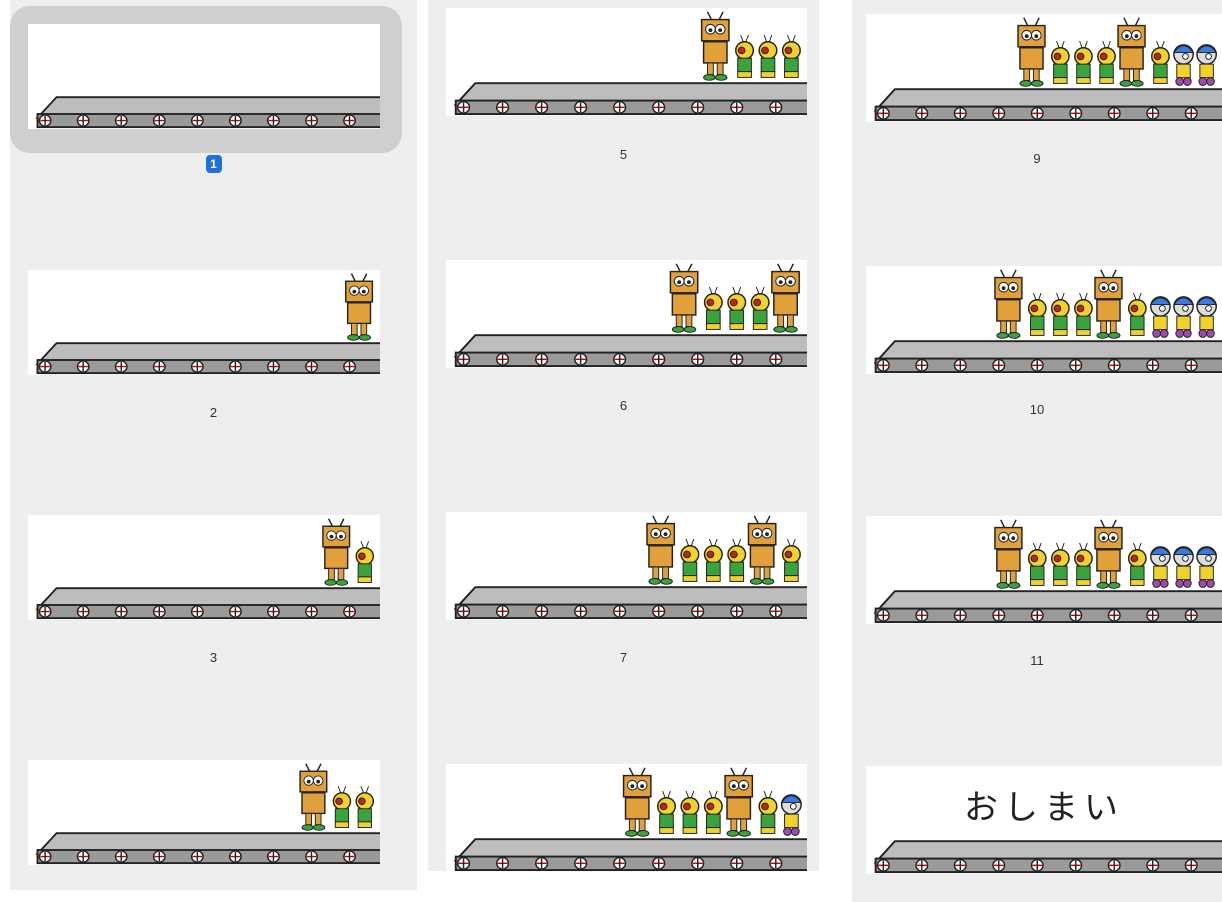 This screenshot has height=902, width=1222. Describe the element at coordinates (1044, 808) in the screenshot. I see `ending-text: おしまい` at that location.